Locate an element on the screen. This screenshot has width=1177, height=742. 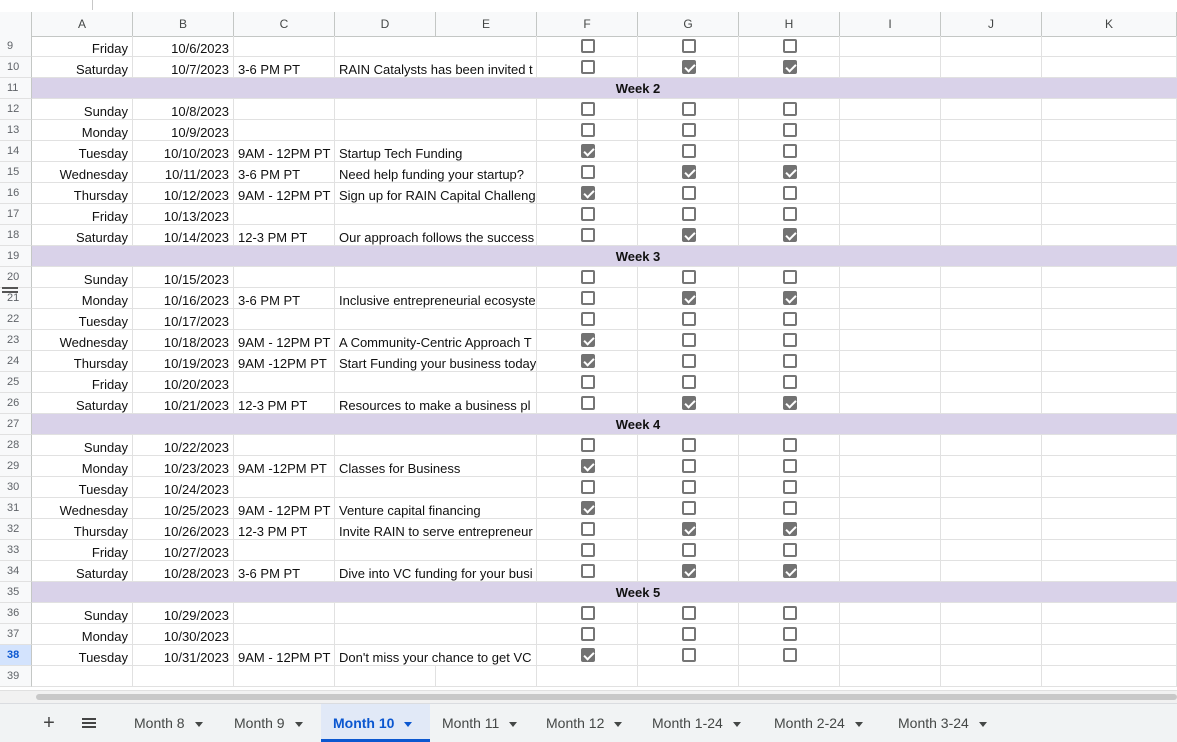
week-band: Week 5 is located at coordinates (604, 592).